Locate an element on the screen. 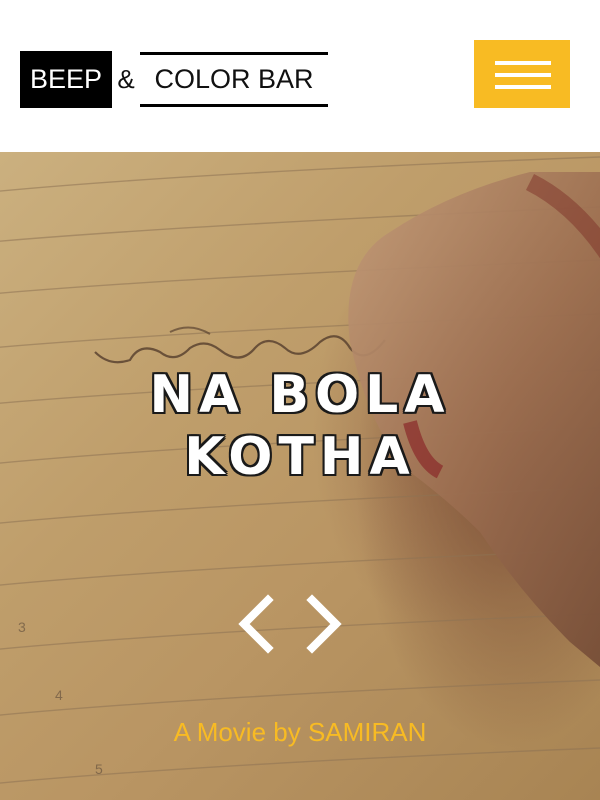 Image resolution: width=600 pixels, height=800 pixels. hero-title-line1: NA BOLA is located at coordinates (300, 395).